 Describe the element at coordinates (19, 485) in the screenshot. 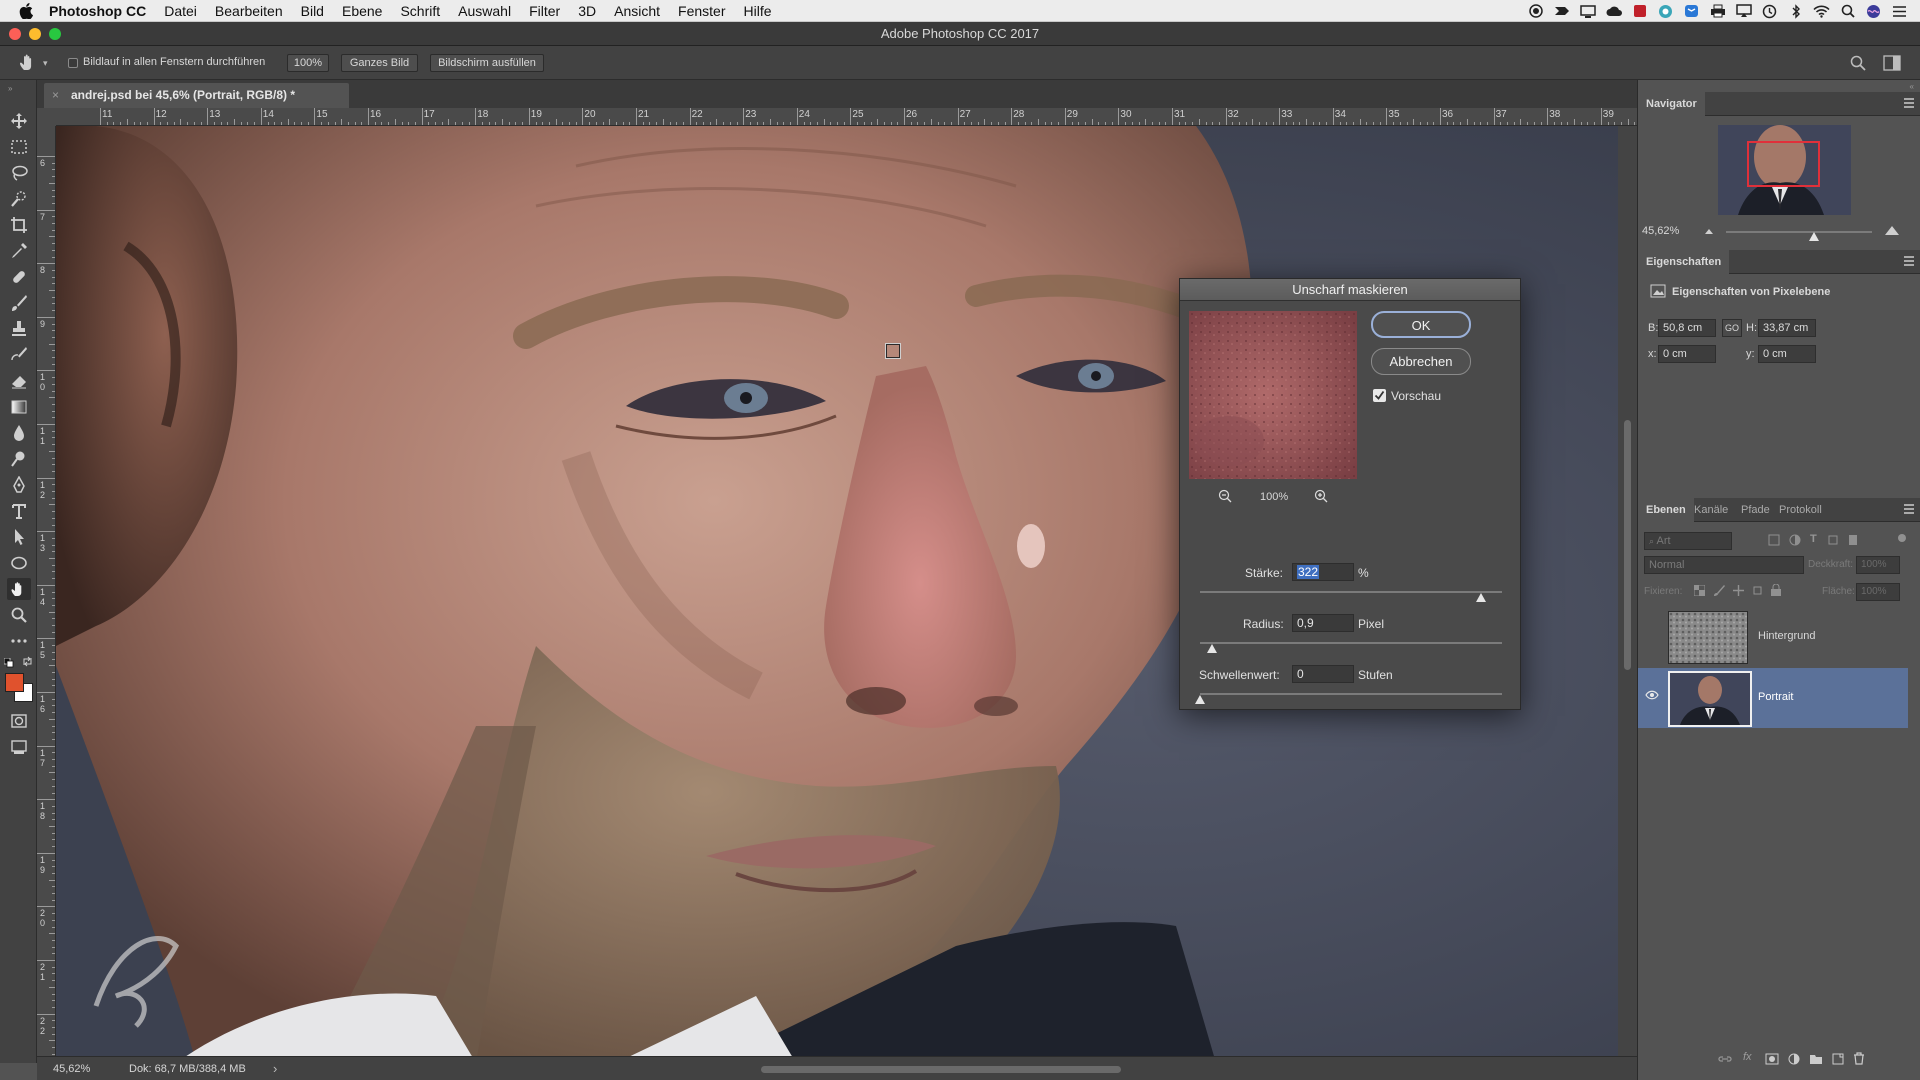

I see `pen-tool-icon` at that location.